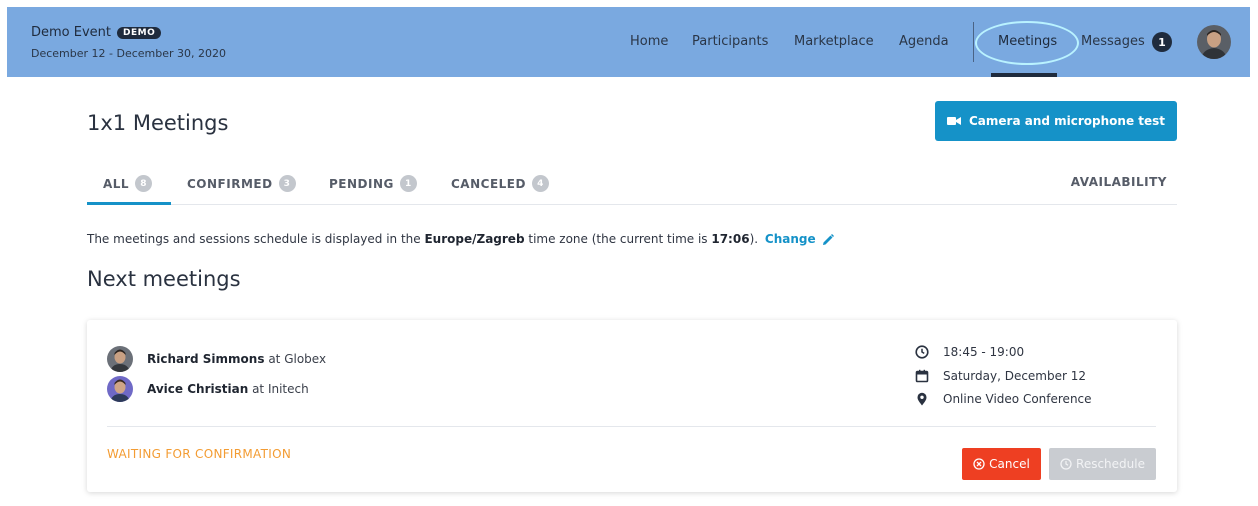 The width and height of the screenshot is (1258, 506). What do you see at coordinates (924, 41) in the screenshot?
I see `nav-agenda: Agenda` at bounding box center [924, 41].